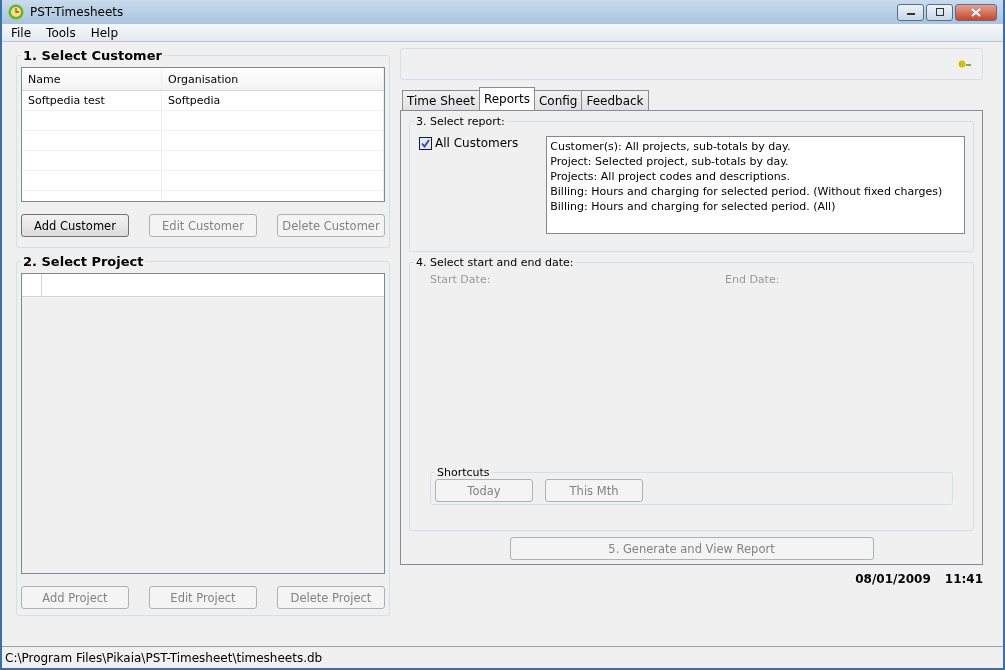  What do you see at coordinates (460, 121) in the screenshot?
I see `group-title: 3. Select report:` at bounding box center [460, 121].